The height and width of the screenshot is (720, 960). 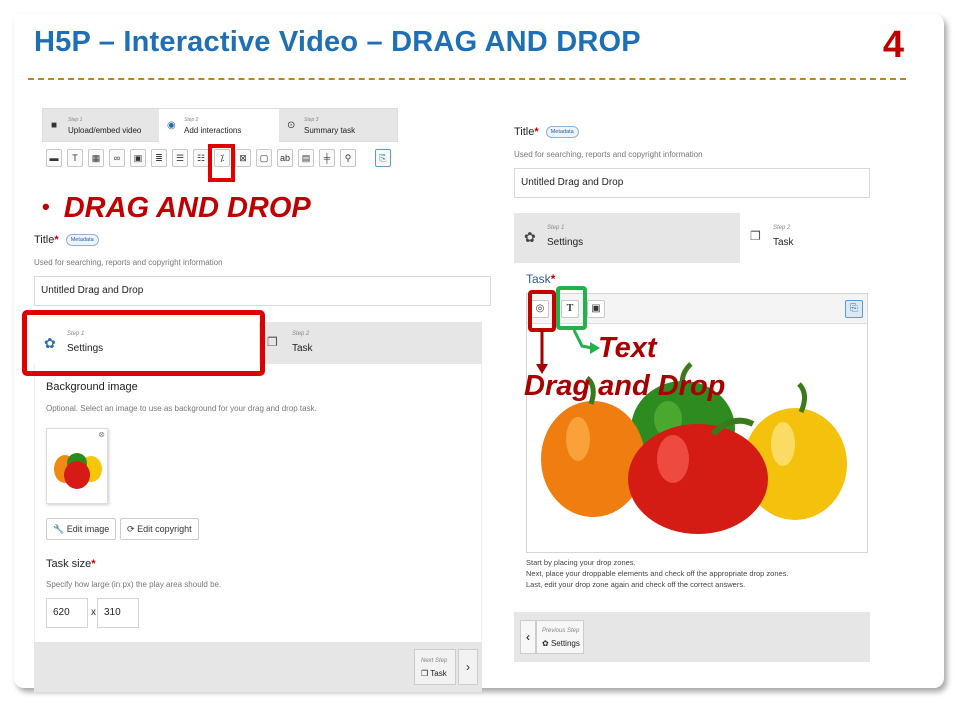 What do you see at coordinates (565, 643) in the screenshot?
I see `previous-step-label-text: Settings` at bounding box center [565, 643].